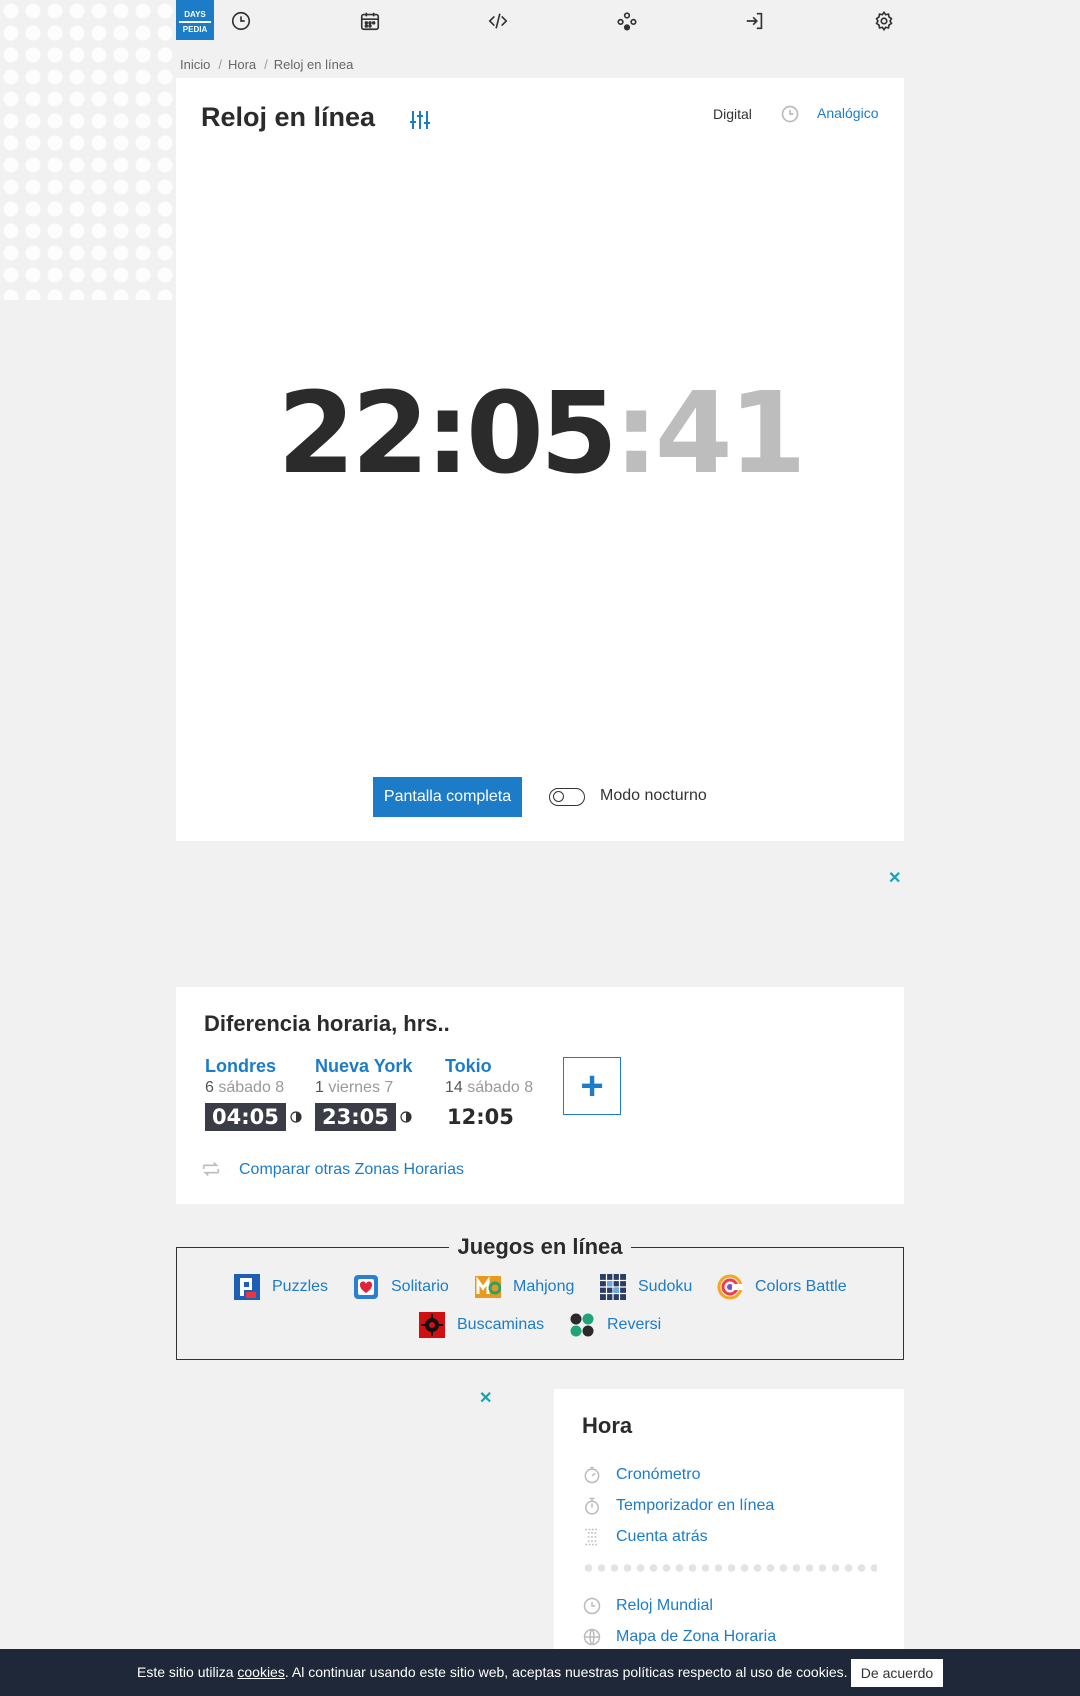 Image resolution: width=1080 pixels, height=1696 pixels. Describe the element at coordinates (211, 1169) in the screenshot. I see `compare-icon` at that location.